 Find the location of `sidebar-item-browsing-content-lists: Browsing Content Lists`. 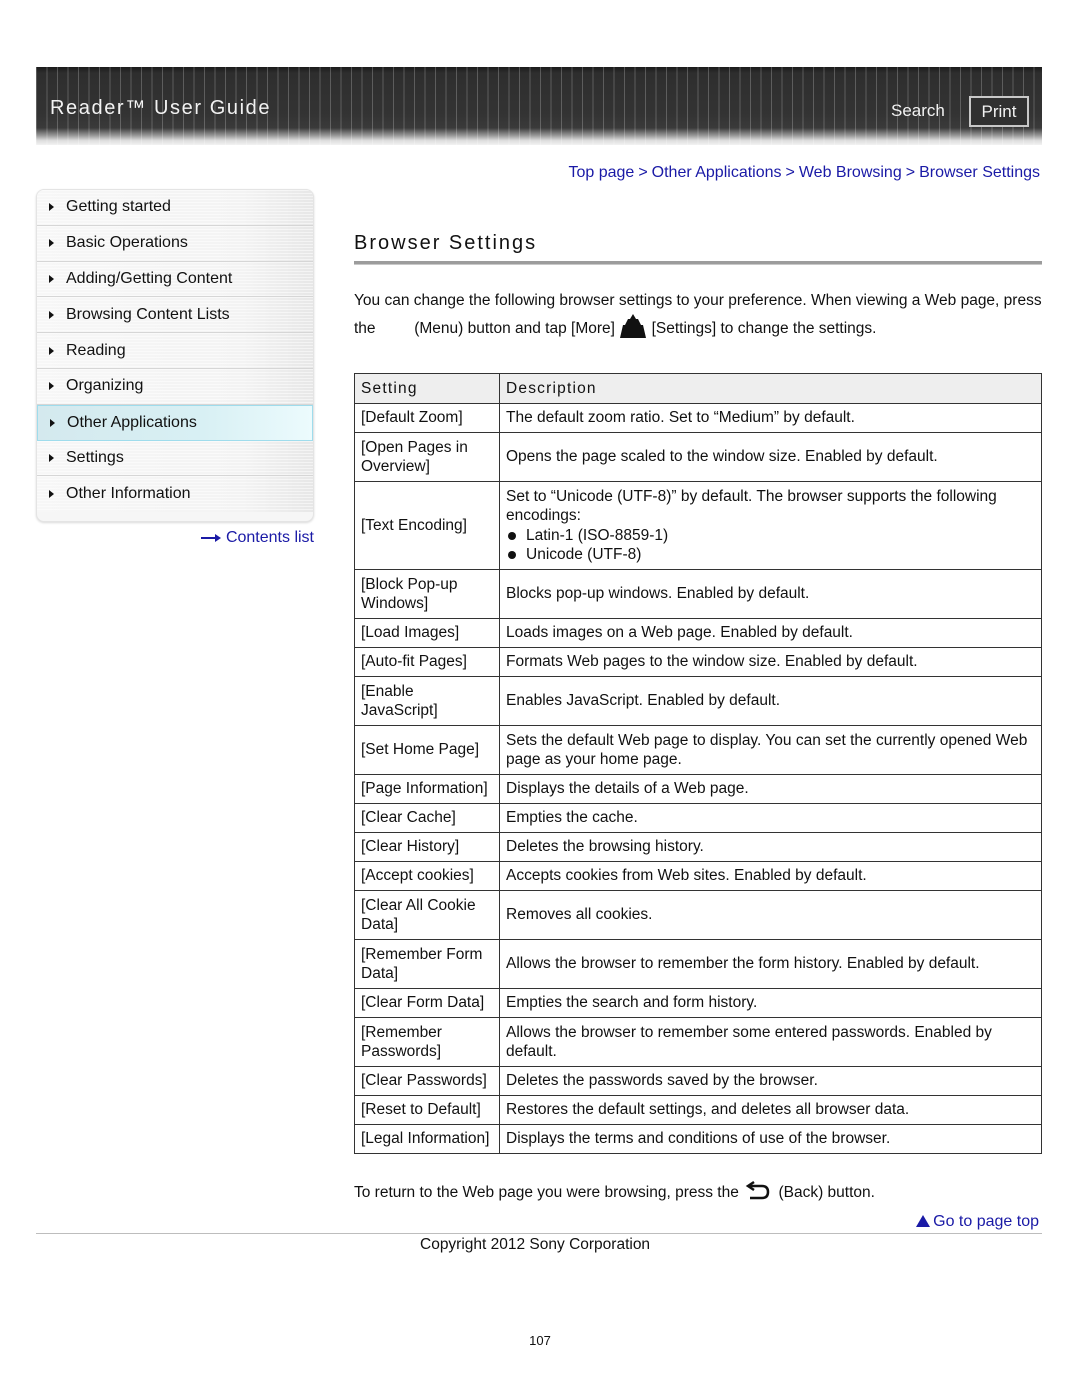

sidebar-item-browsing-content-lists: Browsing Content Lists is located at coordinates (175, 315).